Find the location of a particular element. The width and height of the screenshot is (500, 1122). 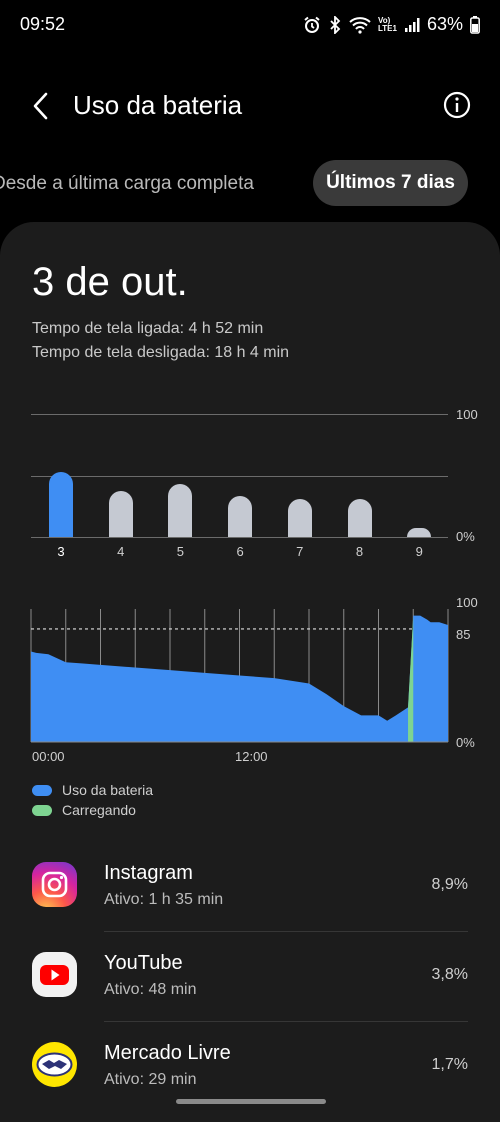

battery-icon is located at coordinates (475, 24).